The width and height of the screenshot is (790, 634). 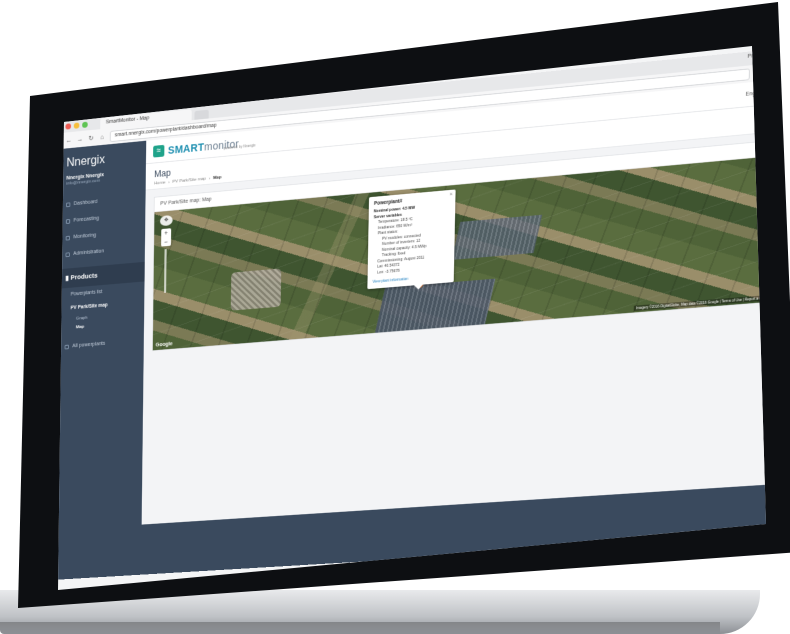 What do you see at coordinates (217, 177) in the screenshot?
I see `breadcrumb-current: Map` at bounding box center [217, 177].